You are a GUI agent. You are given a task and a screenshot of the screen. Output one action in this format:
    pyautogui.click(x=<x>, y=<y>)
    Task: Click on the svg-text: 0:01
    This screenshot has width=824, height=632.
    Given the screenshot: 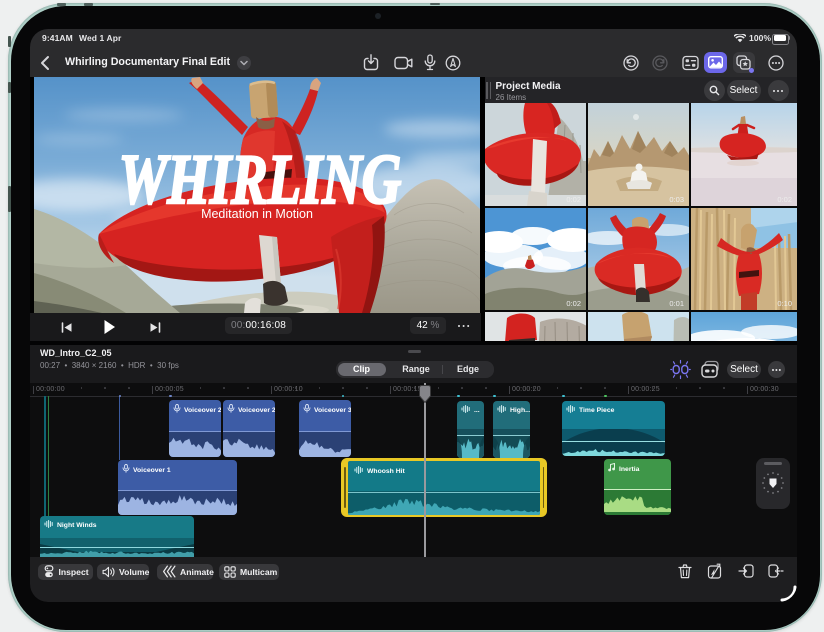 What is the action you would take?
    pyautogui.click(x=676, y=303)
    